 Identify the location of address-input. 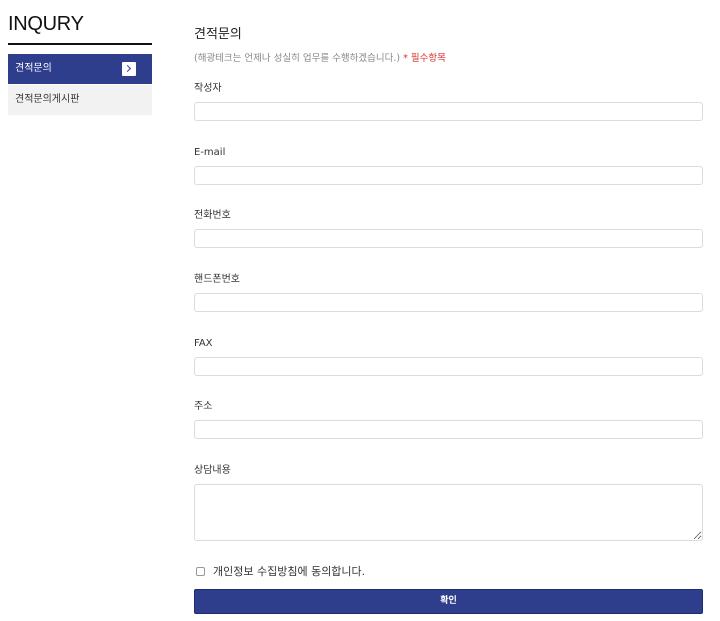
(448, 429).